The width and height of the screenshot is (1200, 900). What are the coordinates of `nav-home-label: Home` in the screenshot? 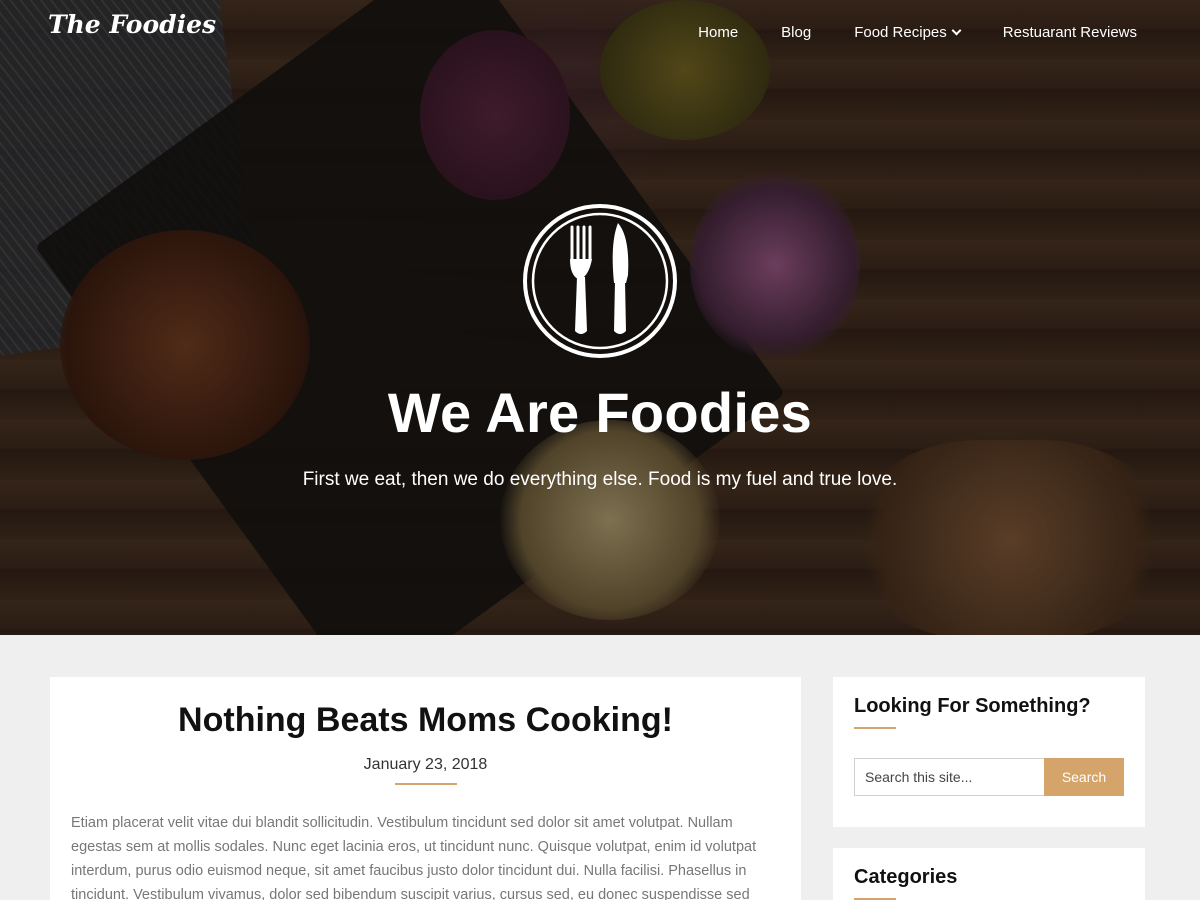 It's located at (718, 32).